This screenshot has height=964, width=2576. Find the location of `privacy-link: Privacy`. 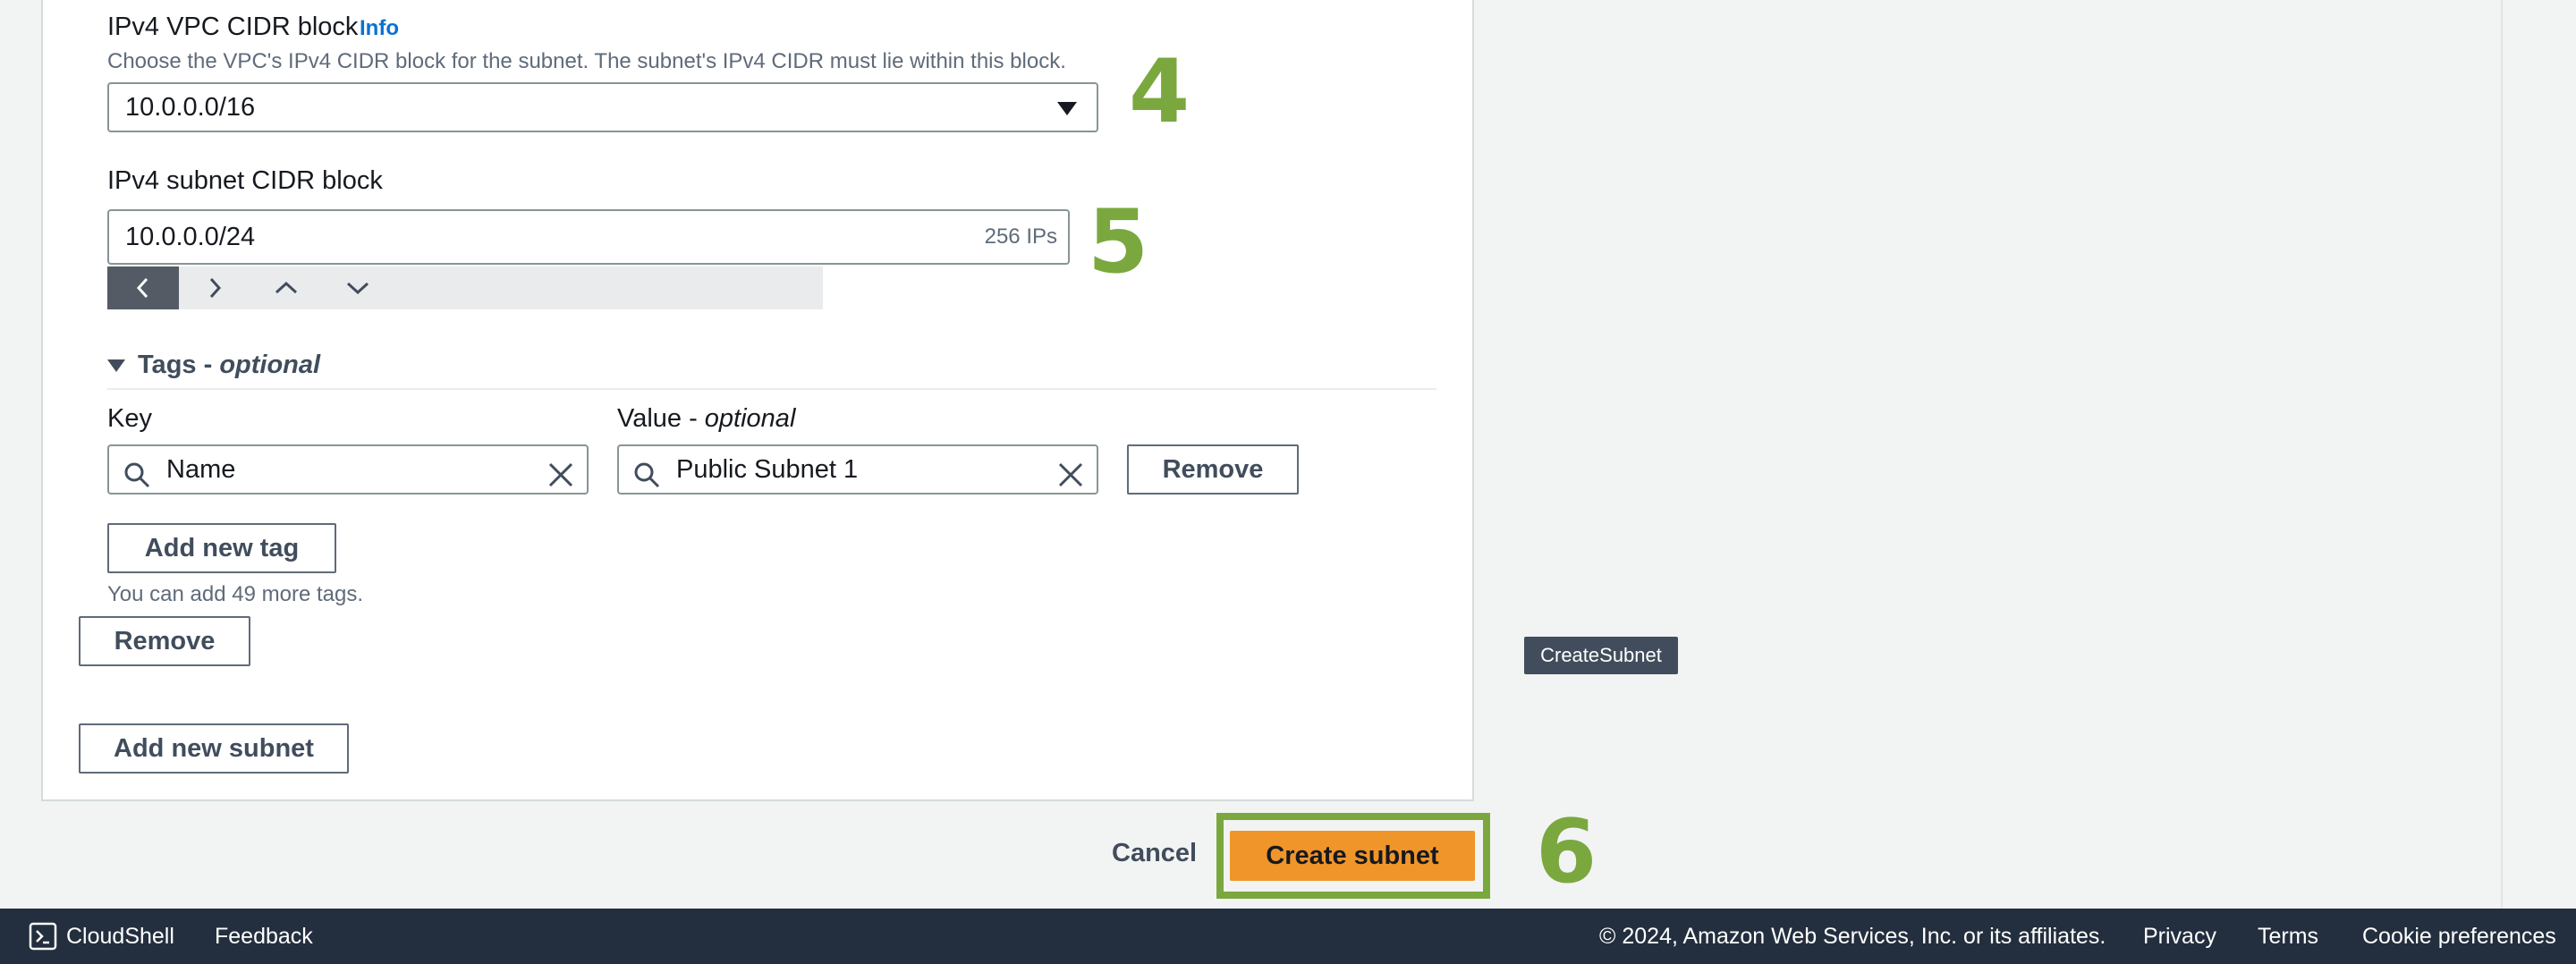

privacy-link: Privacy is located at coordinates (2179, 937).